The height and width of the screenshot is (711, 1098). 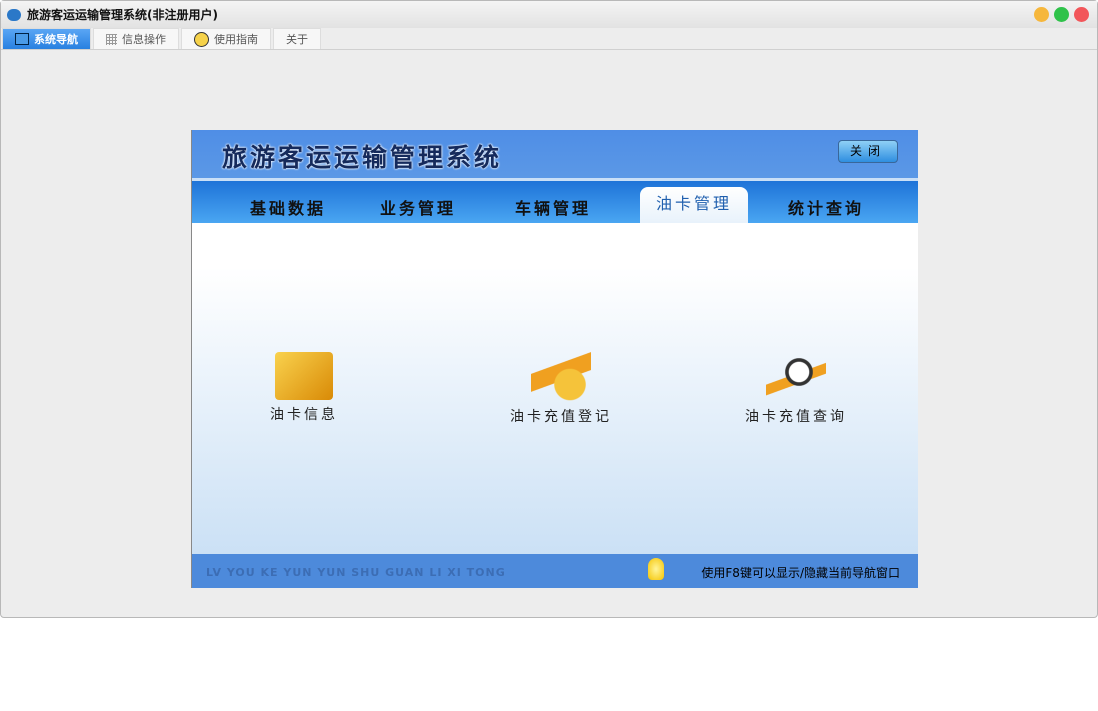 I want to click on coins-icon, so click(x=561, y=377).